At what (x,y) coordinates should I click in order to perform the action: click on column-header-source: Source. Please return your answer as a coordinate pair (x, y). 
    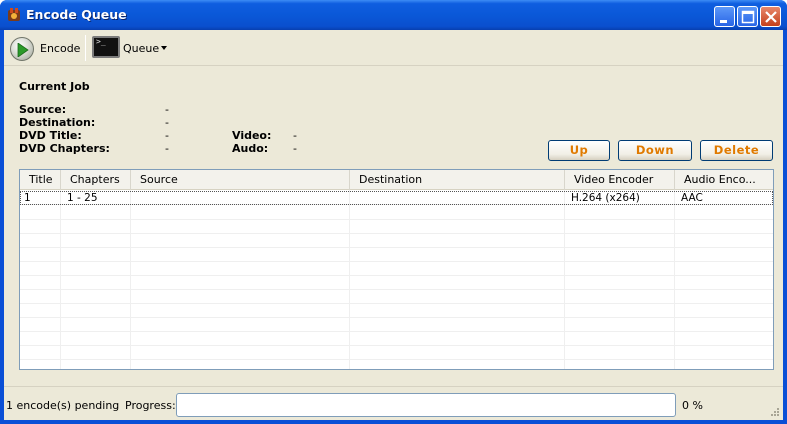
    Looking at the image, I should click on (240, 180).